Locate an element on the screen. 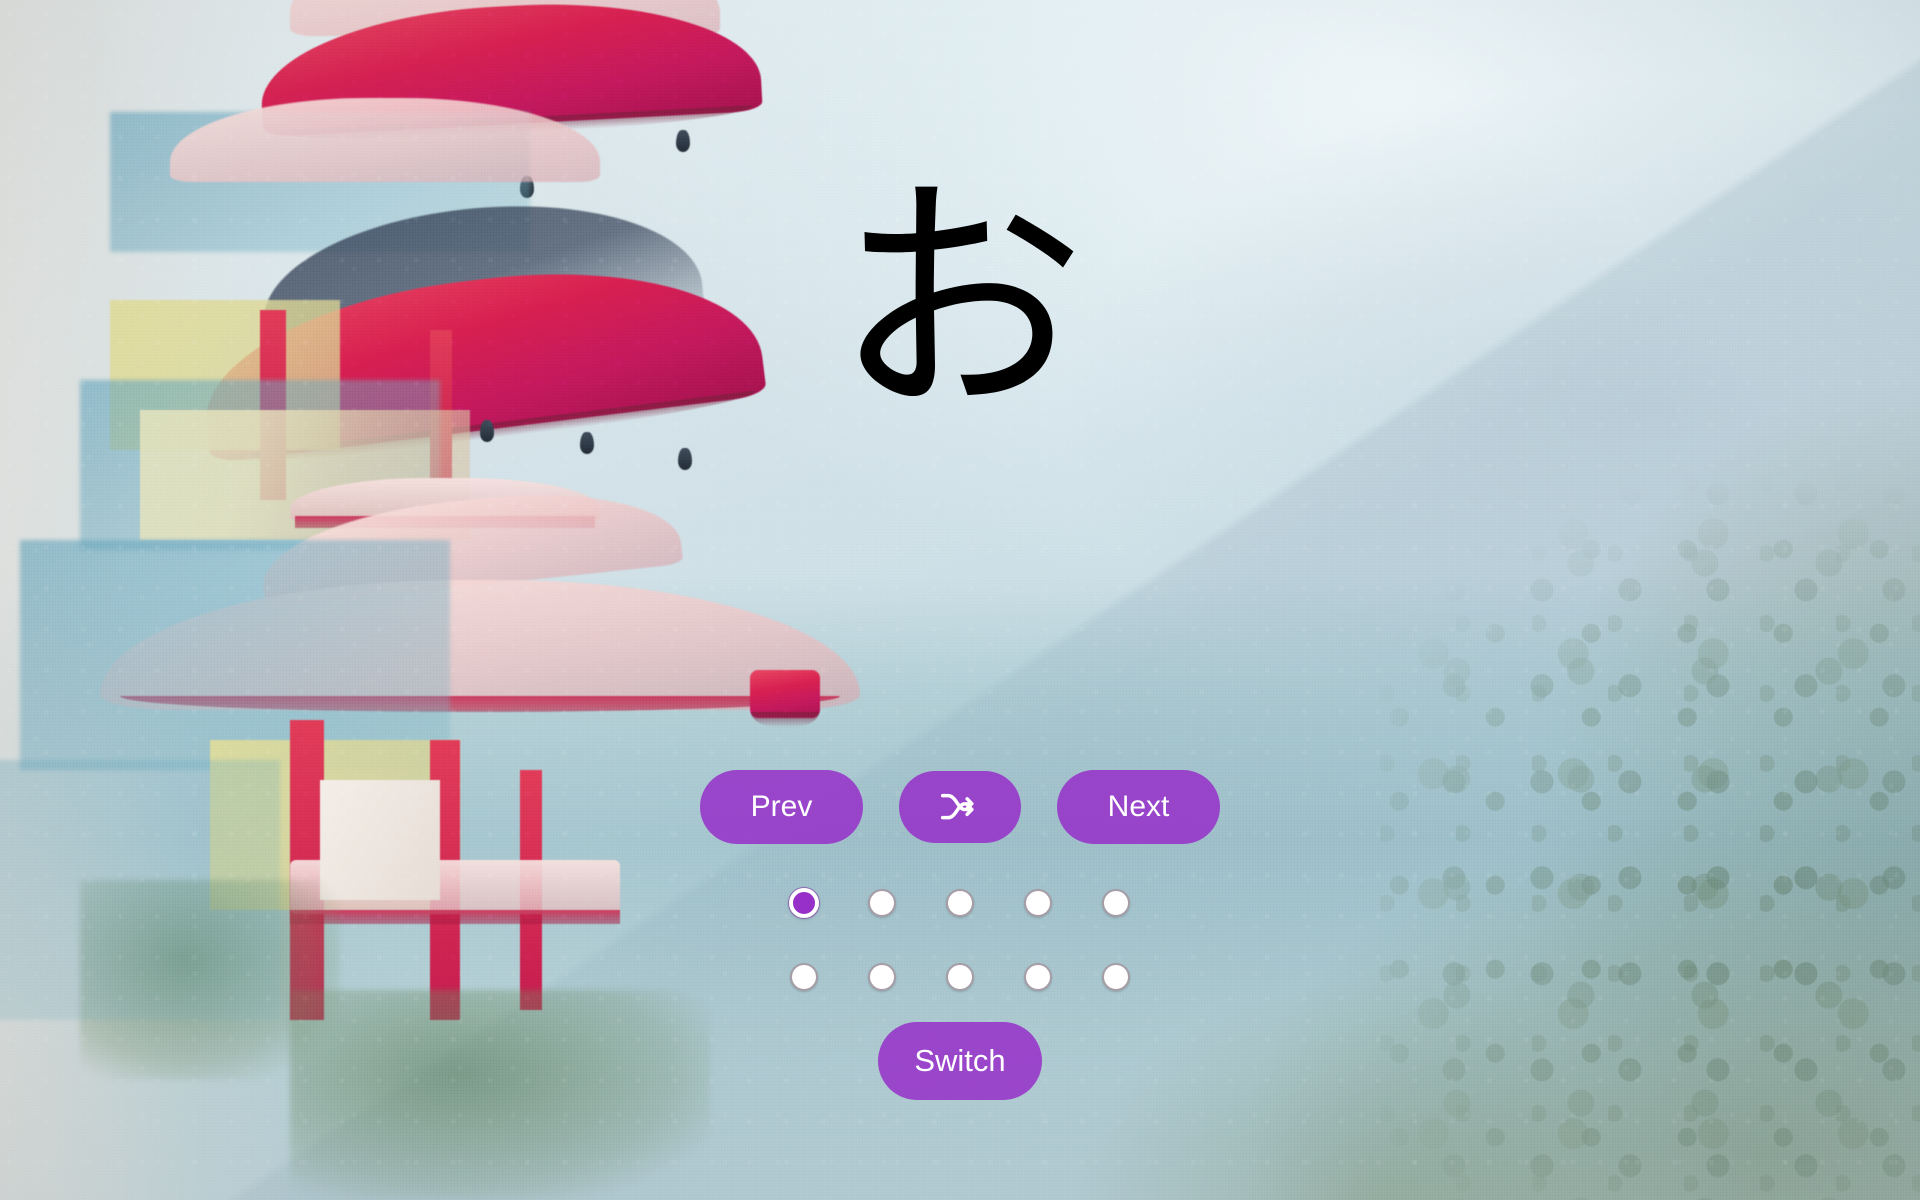  shuffle-button is located at coordinates (960, 807).